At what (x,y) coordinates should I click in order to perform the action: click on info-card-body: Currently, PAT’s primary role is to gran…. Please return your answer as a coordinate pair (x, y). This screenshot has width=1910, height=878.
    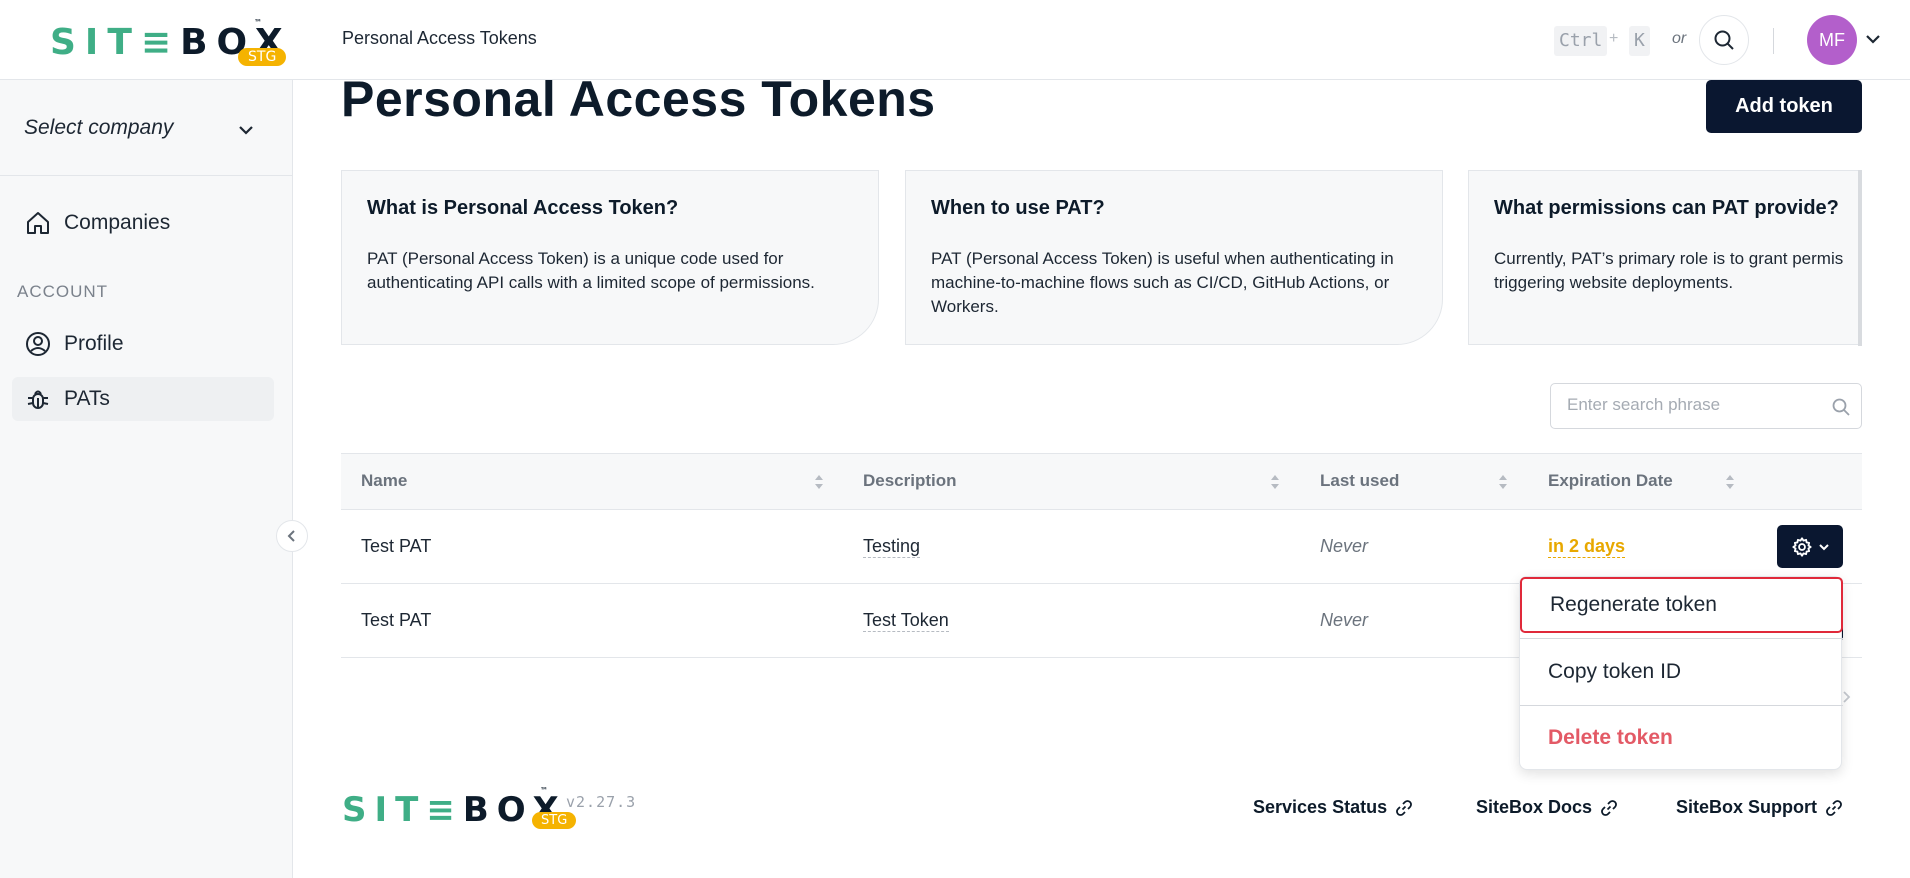
    Looking at the image, I should click on (1669, 270).